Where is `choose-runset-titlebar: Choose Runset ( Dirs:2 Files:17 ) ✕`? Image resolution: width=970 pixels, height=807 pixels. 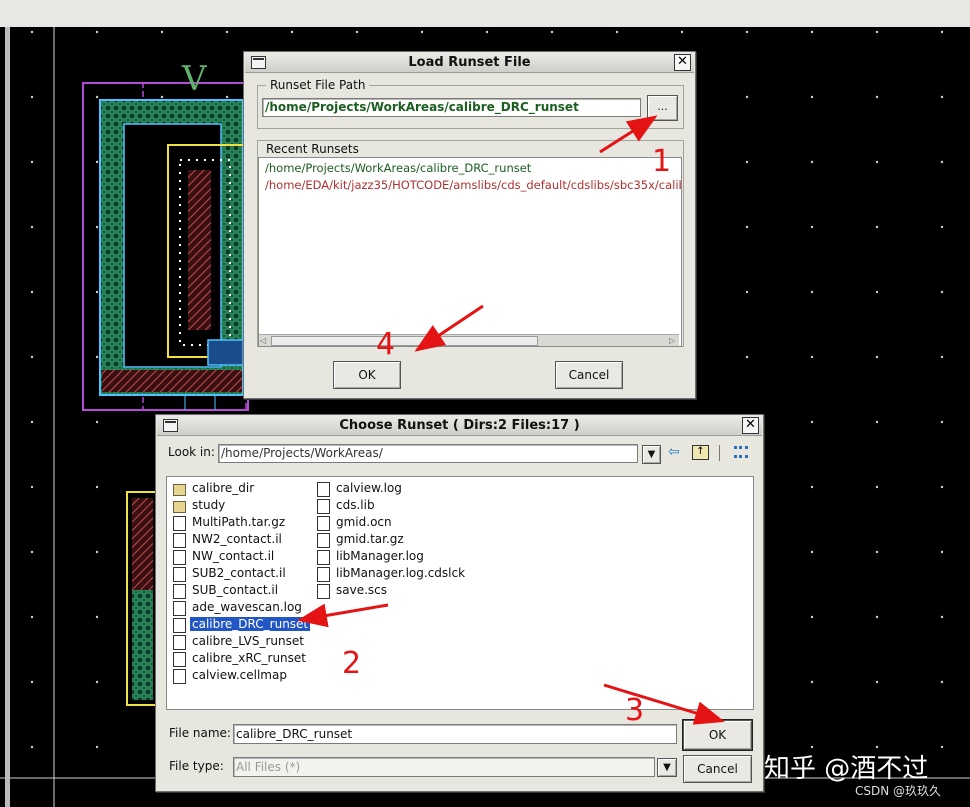 choose-runset-titlebar: Choose Runset ( Dirs:2 Files:17 ) ✕ is located at coordinates (459, 426).